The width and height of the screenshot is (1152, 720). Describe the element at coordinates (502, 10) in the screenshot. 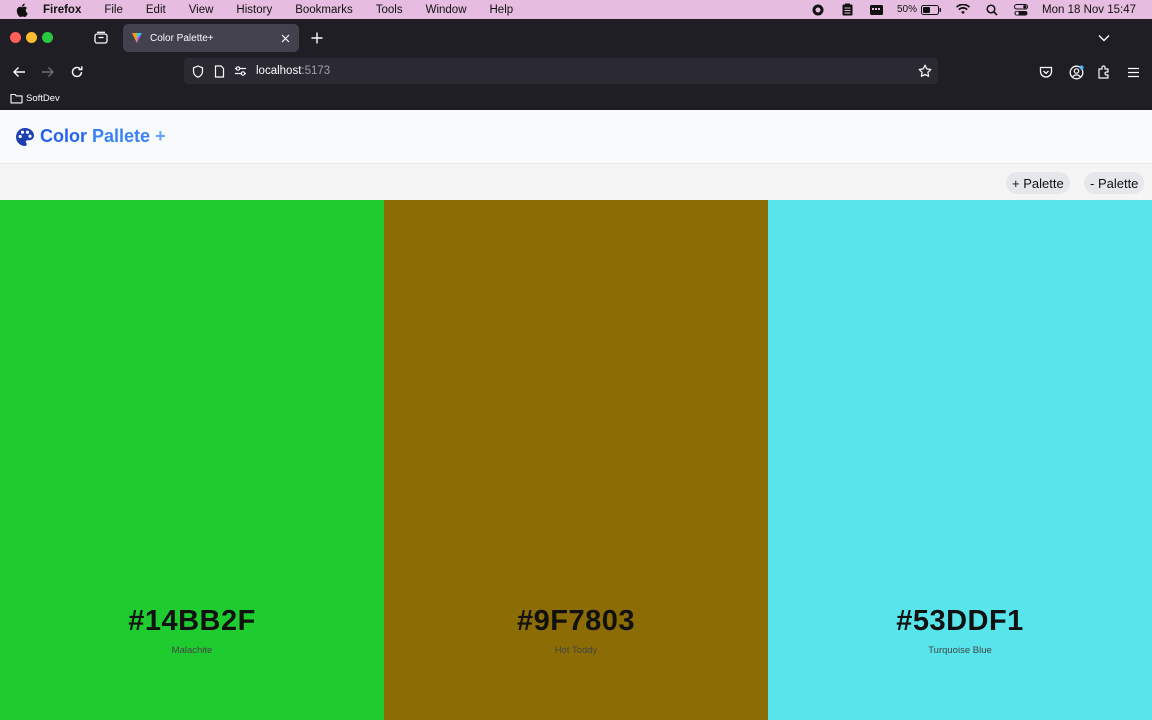

I see `menu-help: Help` at that location.